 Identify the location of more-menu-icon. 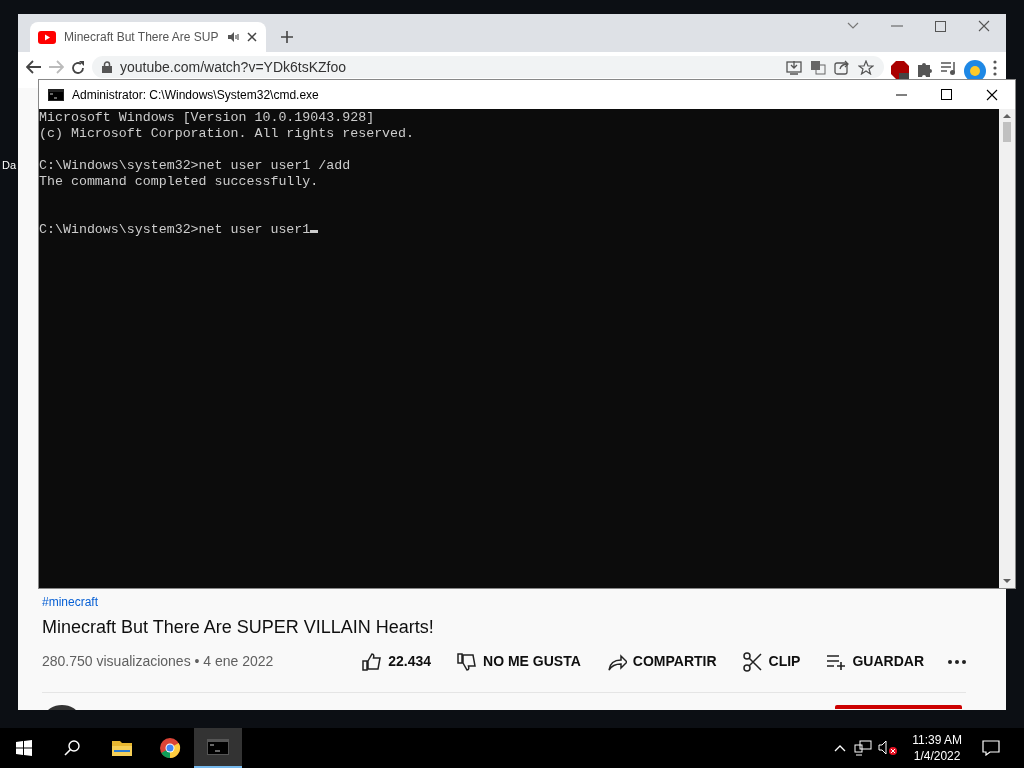
(995, 68).